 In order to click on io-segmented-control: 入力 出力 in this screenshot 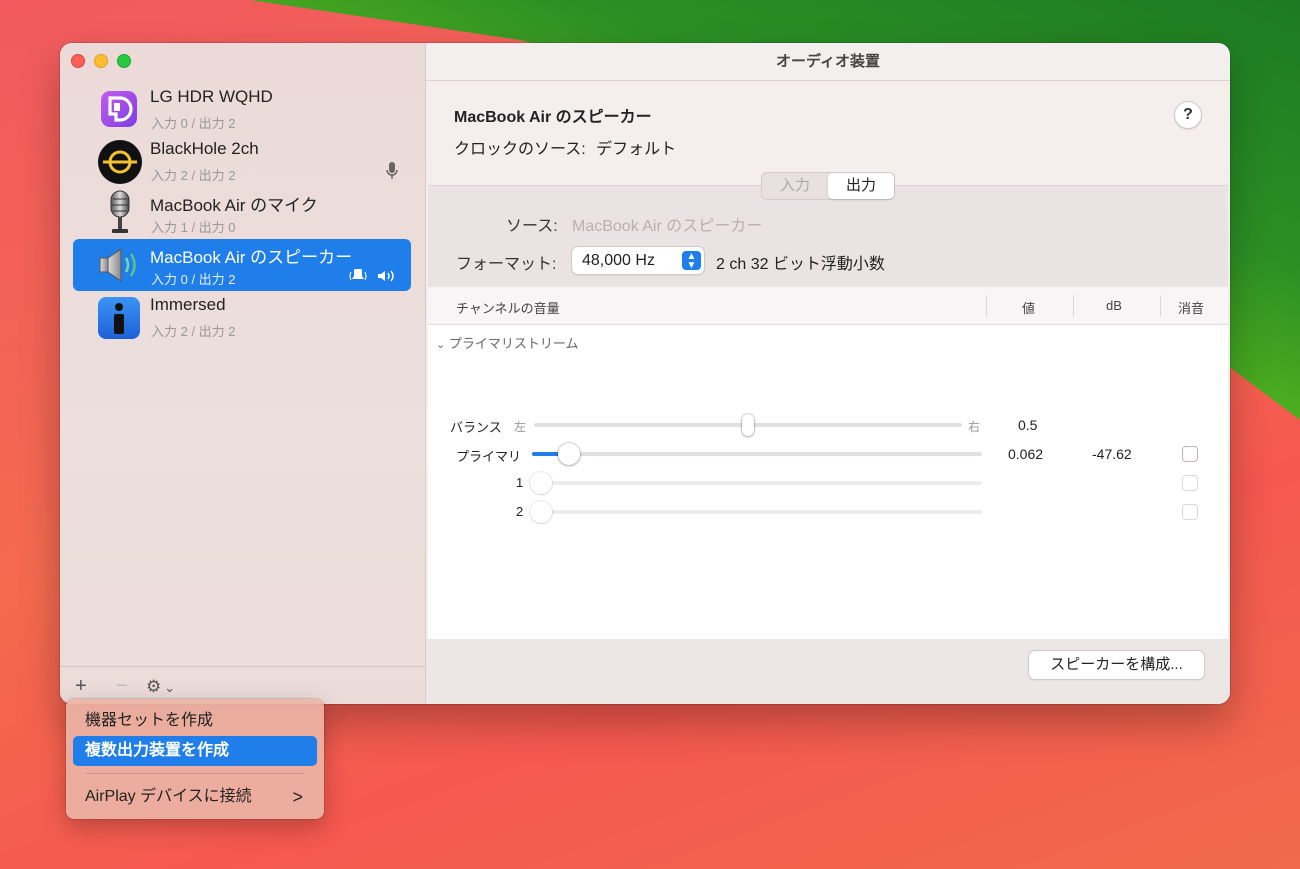, I will do `click(828, 186)`.